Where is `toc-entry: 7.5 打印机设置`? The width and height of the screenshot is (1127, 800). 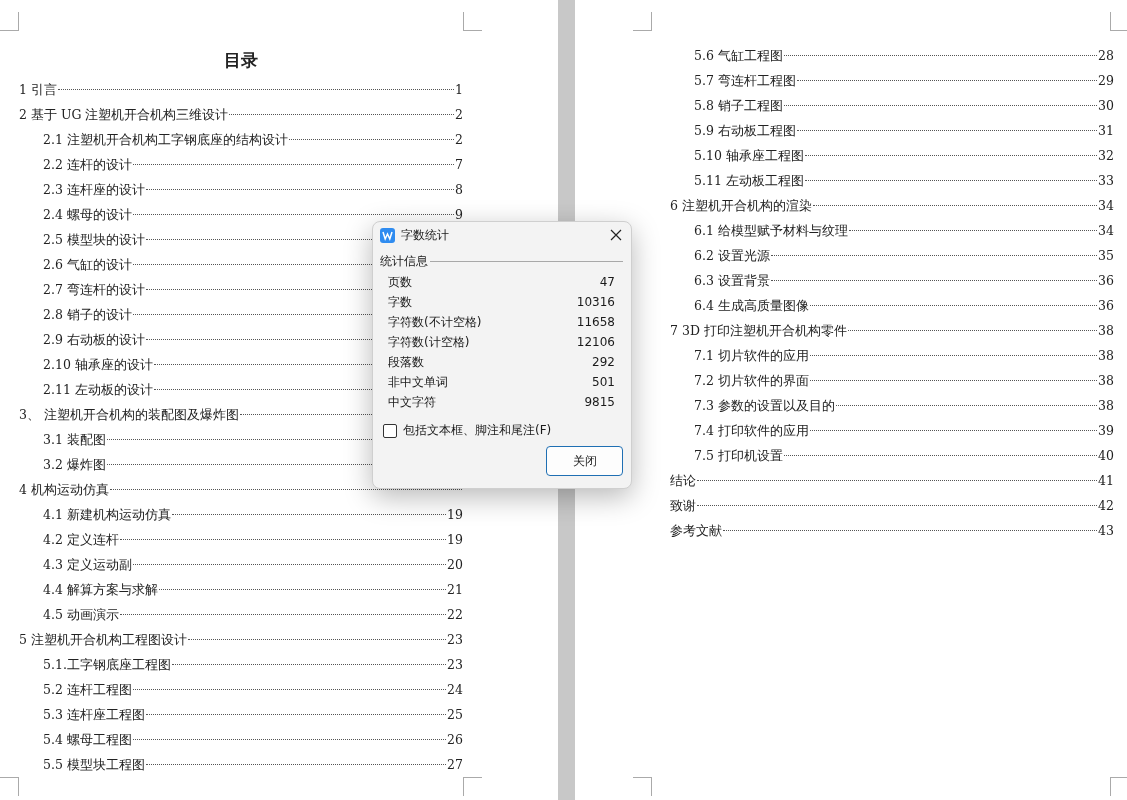
toc-entry: 7.5 打印机设置 is located at coordinates (738, 456).